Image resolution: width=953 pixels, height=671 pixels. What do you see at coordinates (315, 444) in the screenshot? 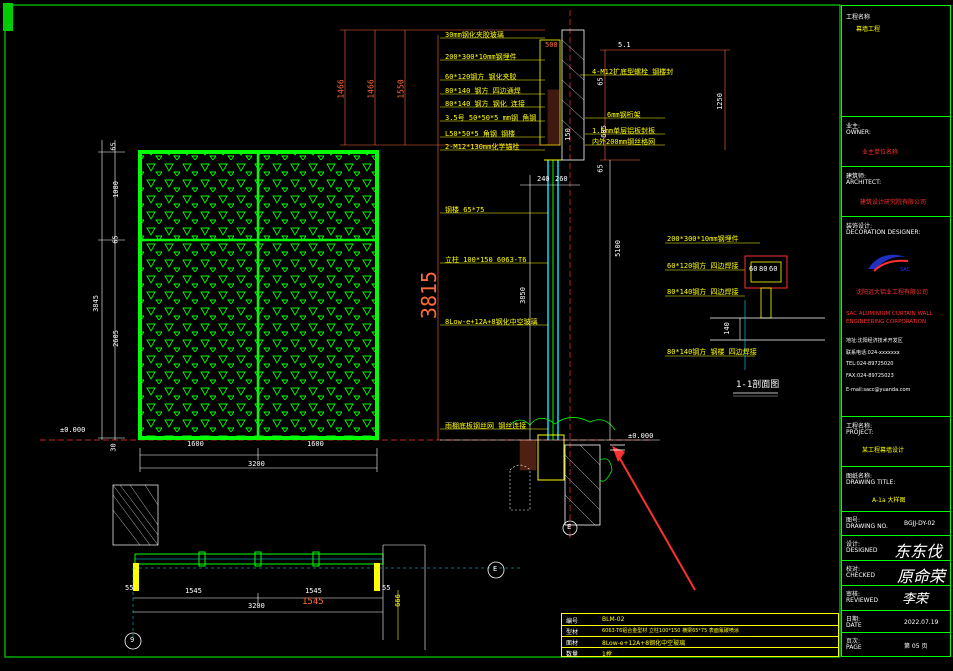
I see `dim-width-right: 1600` at bounding box center [315, 444].